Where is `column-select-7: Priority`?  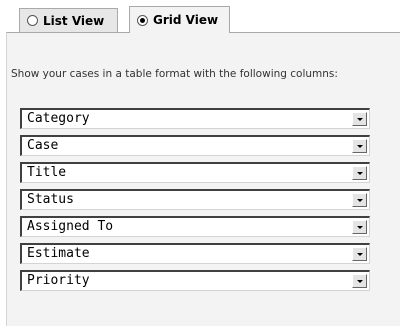 column-select-7: Priority is located at coordinates (195, 280).